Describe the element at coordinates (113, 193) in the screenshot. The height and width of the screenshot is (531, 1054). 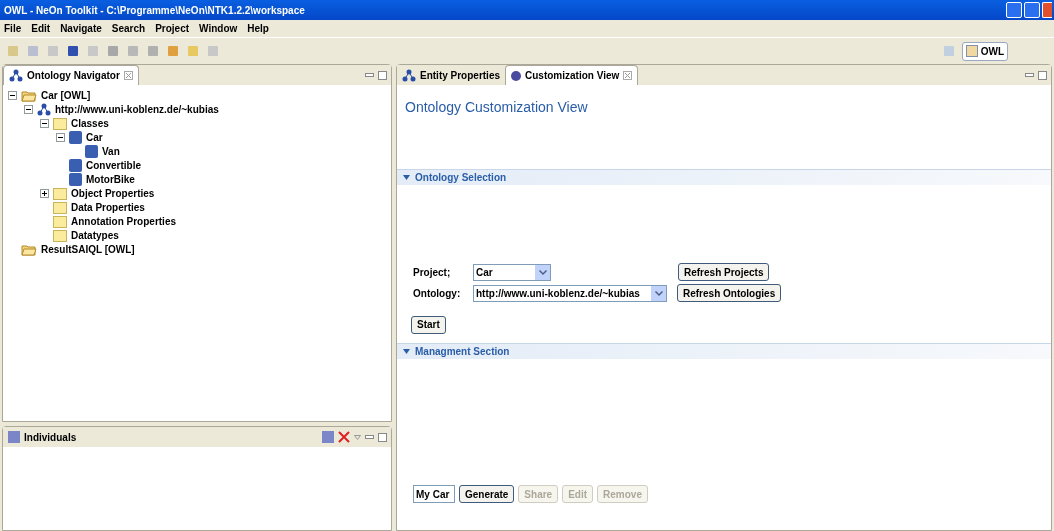
I see `tree-item: Object Properties` at that location.